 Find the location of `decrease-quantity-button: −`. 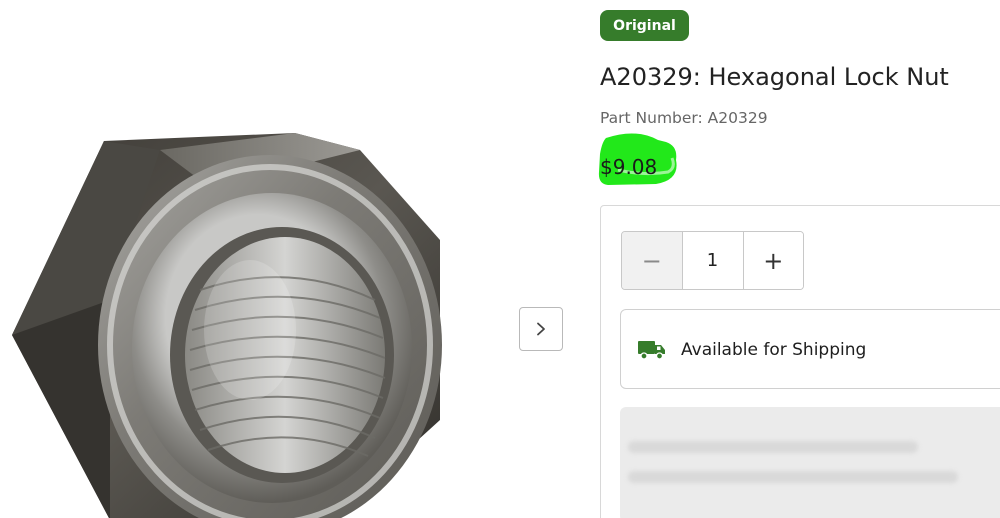

decrease-quantity-button: − is located at coordinates (652, 260).